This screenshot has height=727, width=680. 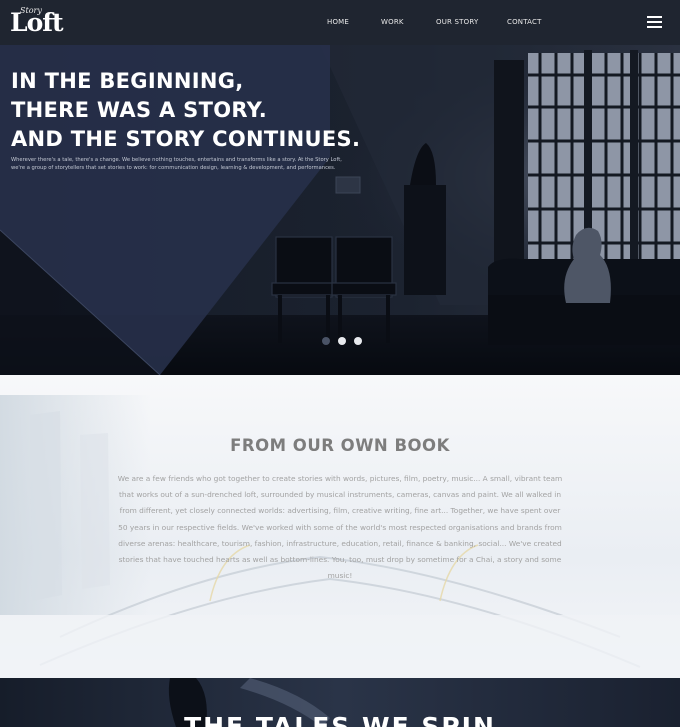 I want to click on nav-item-work: WORK, so click(x=392, y=22).